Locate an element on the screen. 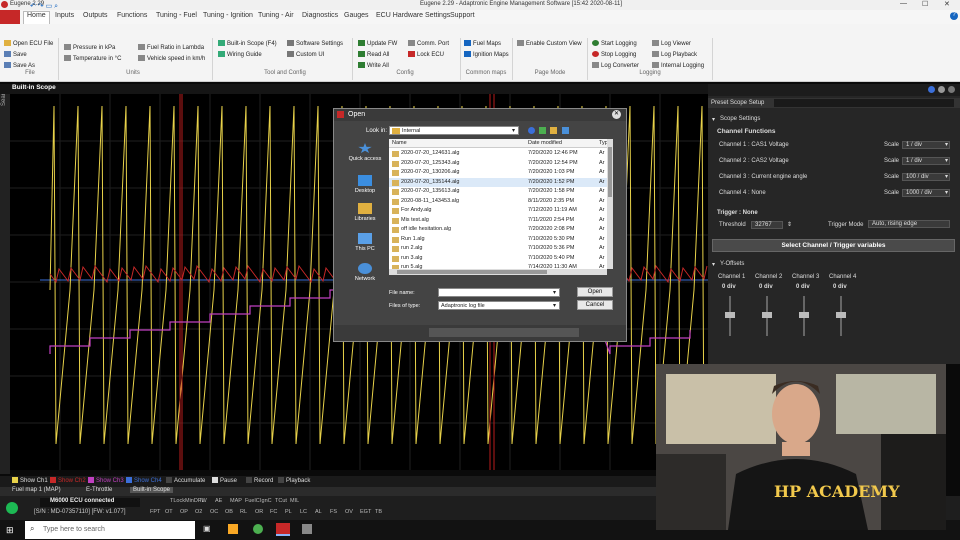  ignition-maps-button: Ignition Maps is located at coordinates (486, 54).